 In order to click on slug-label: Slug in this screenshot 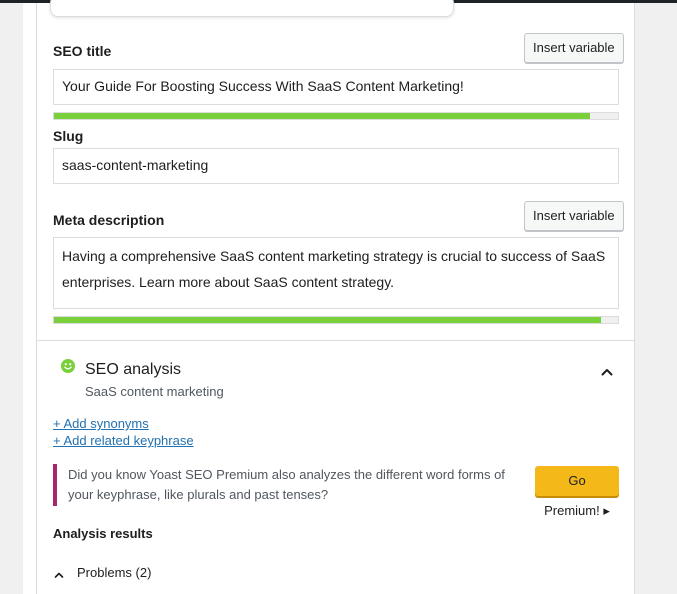, I will do `click(68, 136)`.